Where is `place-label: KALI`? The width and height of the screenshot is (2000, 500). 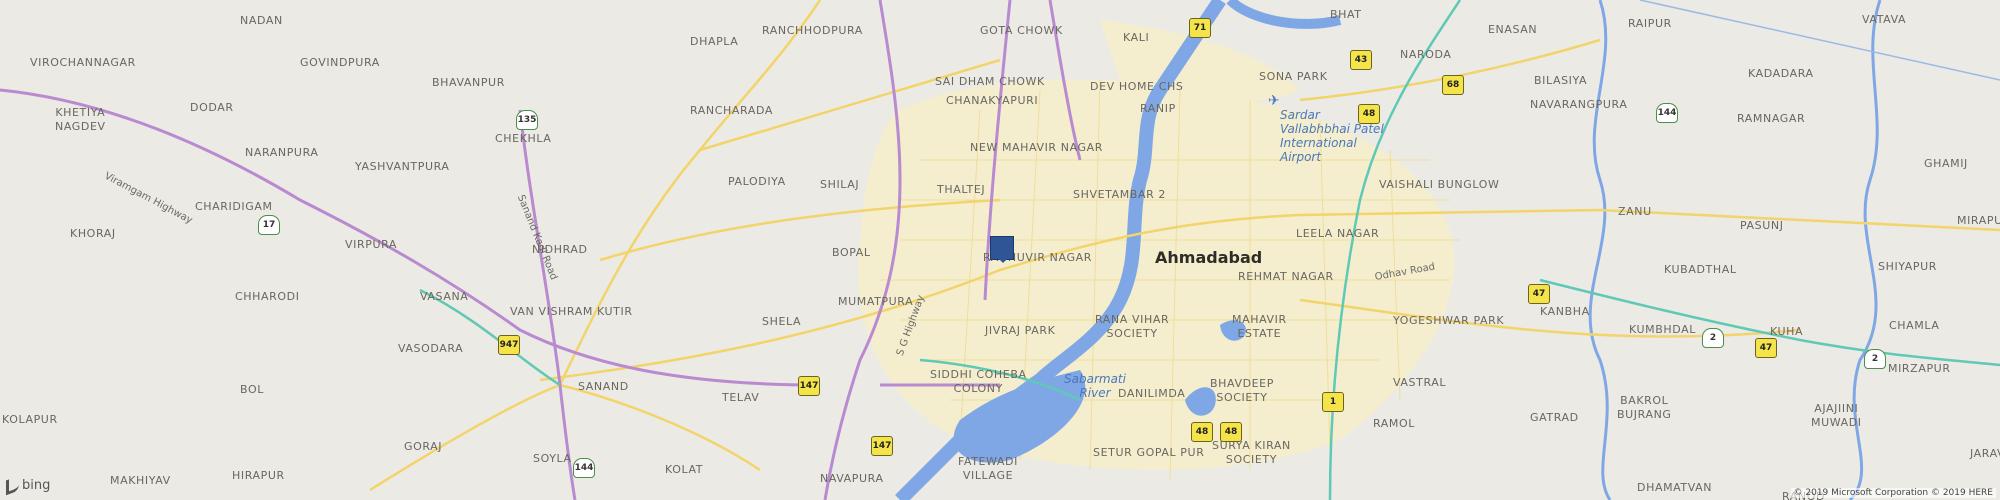 place-label: KALI is located at coordinates (1136, 37).